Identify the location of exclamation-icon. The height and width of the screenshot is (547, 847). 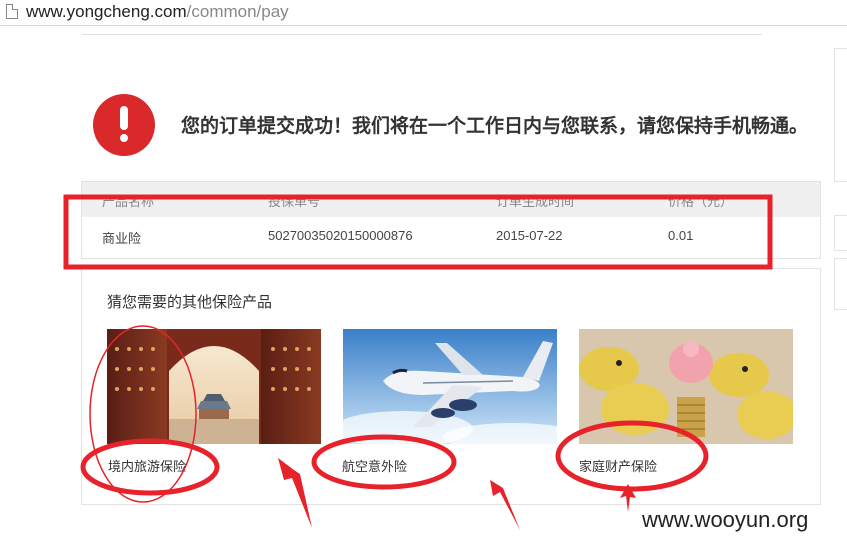
(124, 125).